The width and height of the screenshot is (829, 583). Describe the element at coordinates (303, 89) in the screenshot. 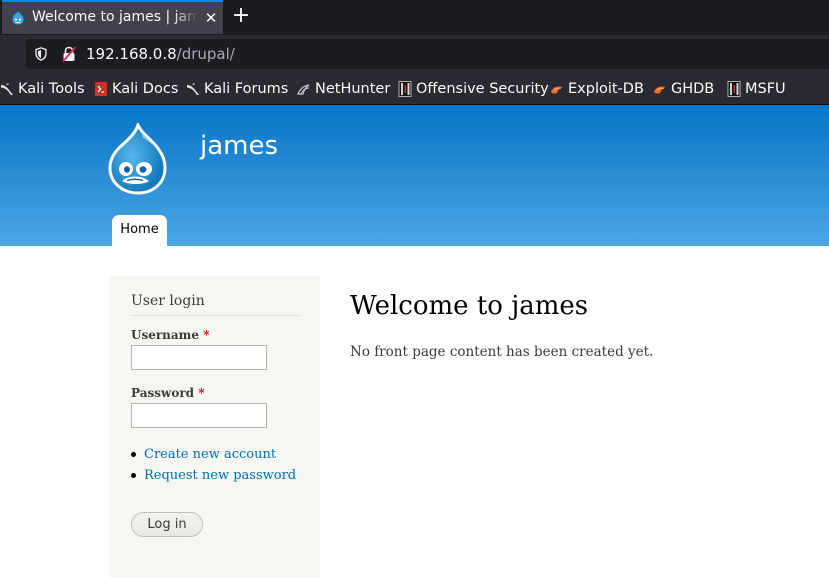

I see `nethunter-icon` at that location.